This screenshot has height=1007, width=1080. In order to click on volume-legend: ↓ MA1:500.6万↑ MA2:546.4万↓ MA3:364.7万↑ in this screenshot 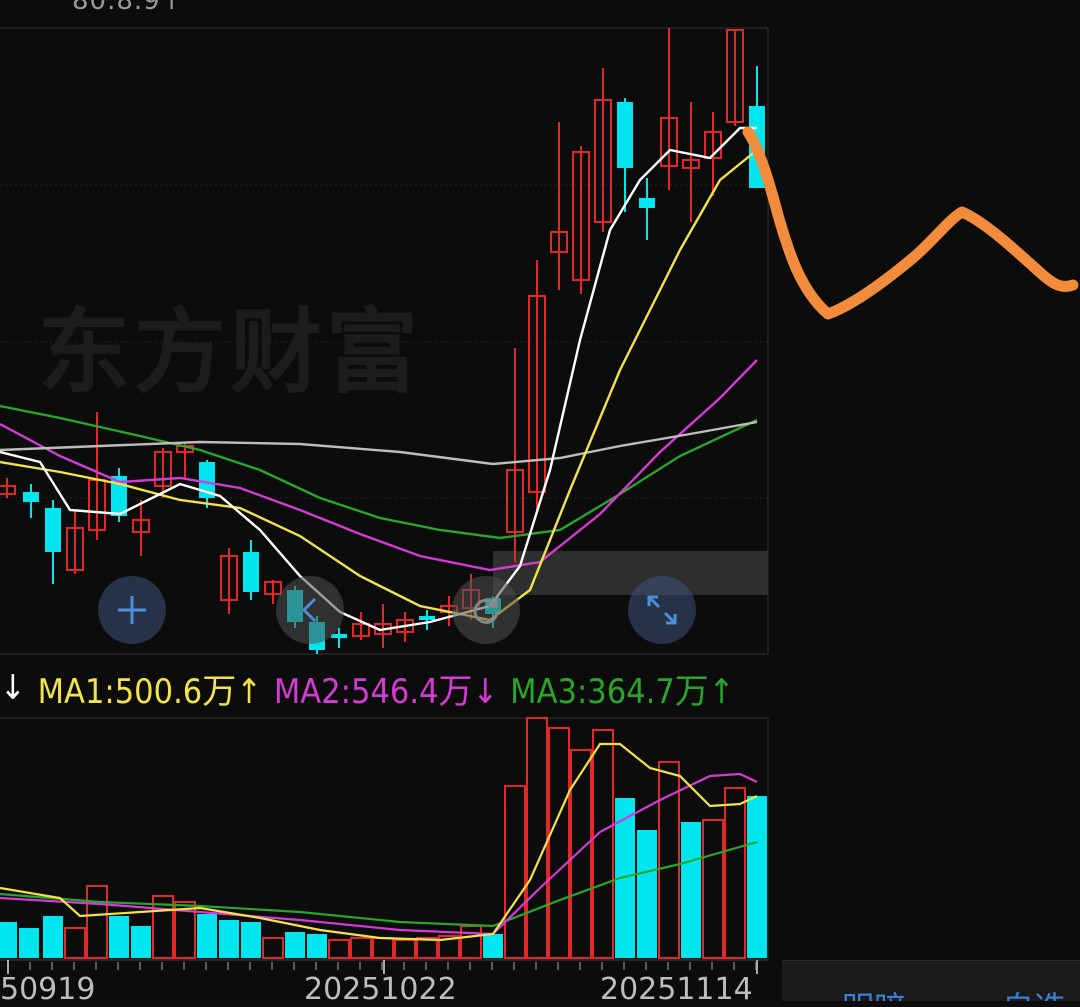, I will do `click(385, 688)`.